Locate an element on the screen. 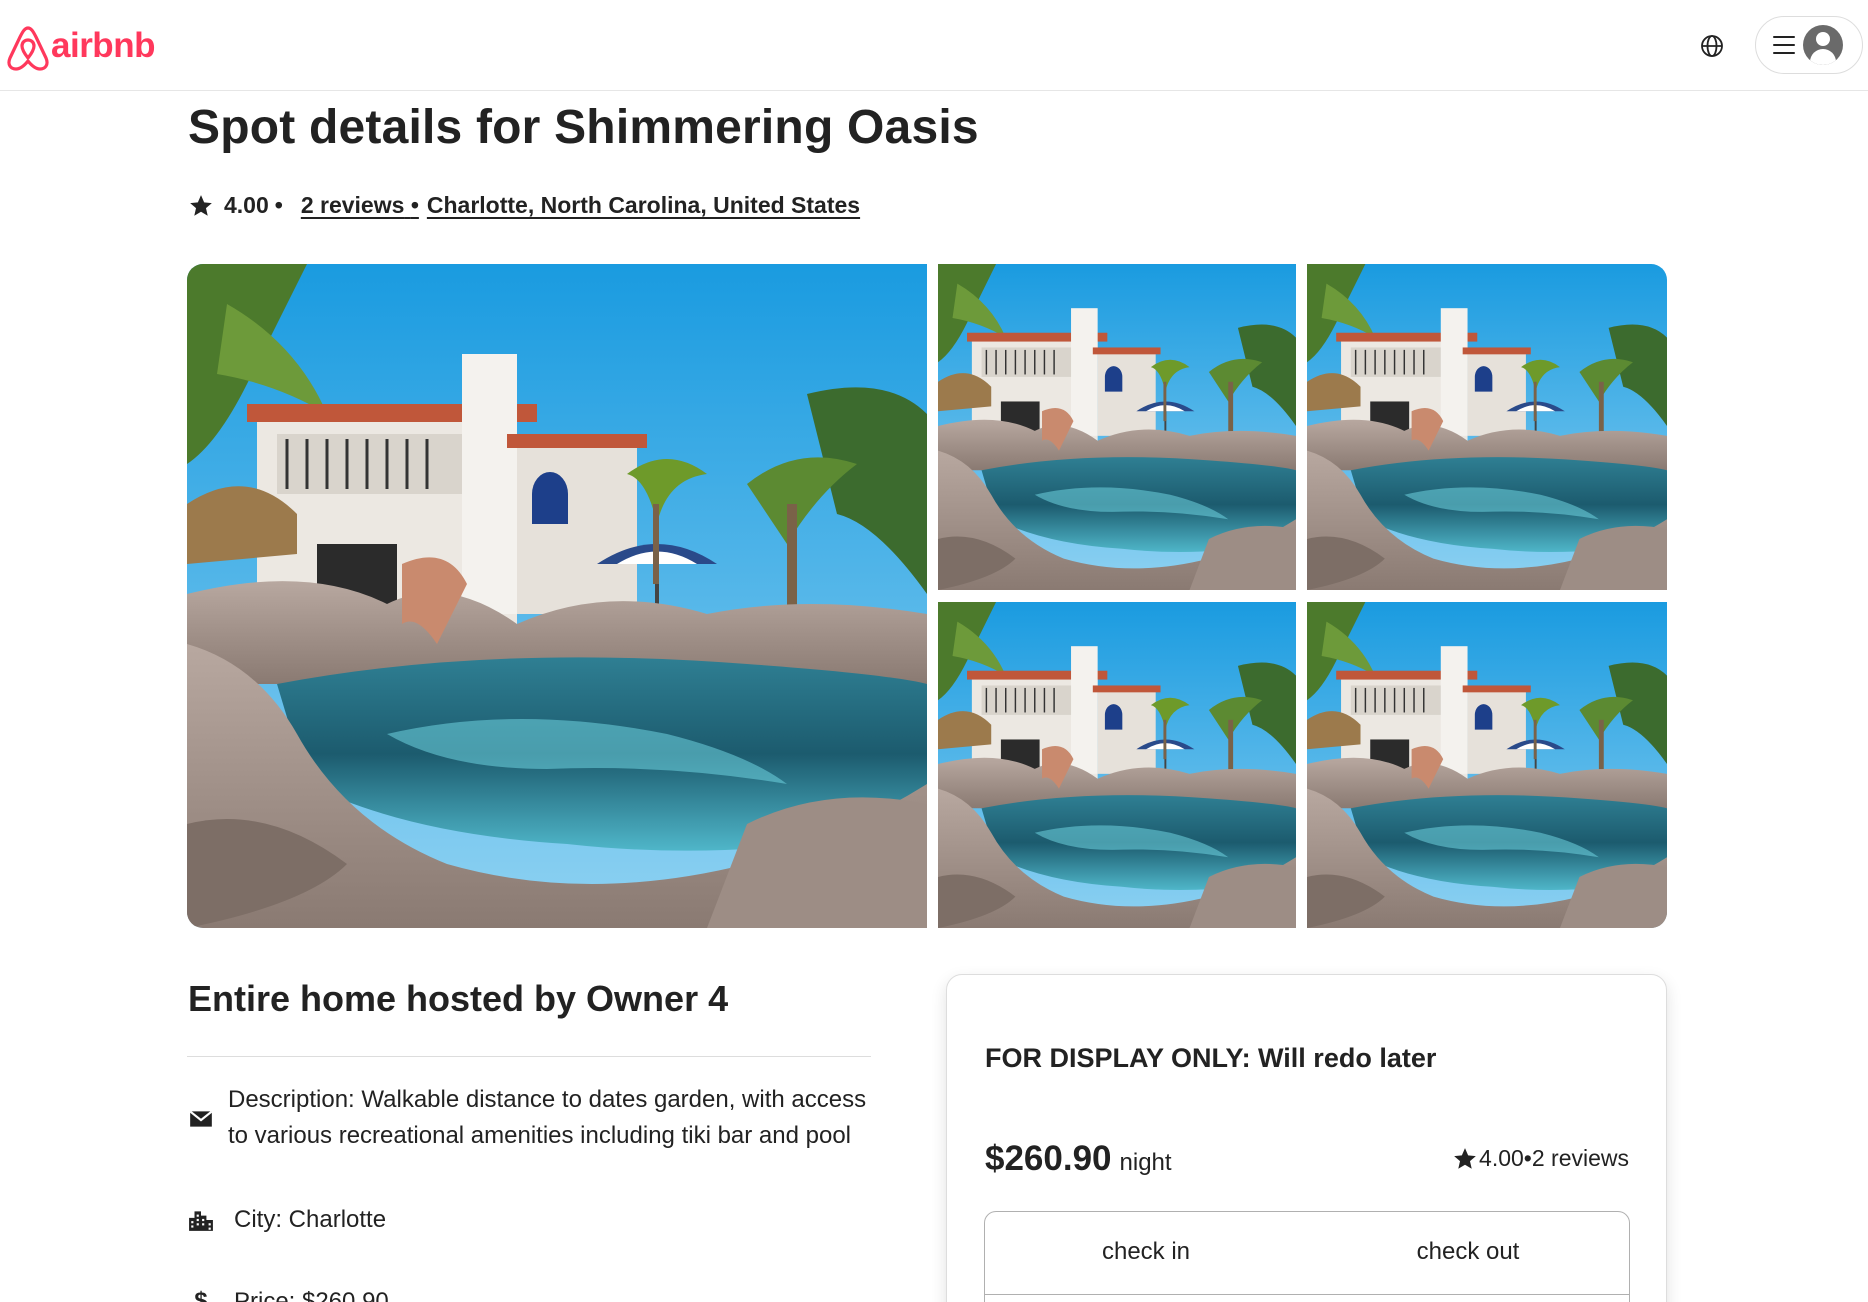 The width and height of the screenshot is (1868, 1302). location-link: Charlotte, North Carolina, United States is located at coordinates (643, 205).